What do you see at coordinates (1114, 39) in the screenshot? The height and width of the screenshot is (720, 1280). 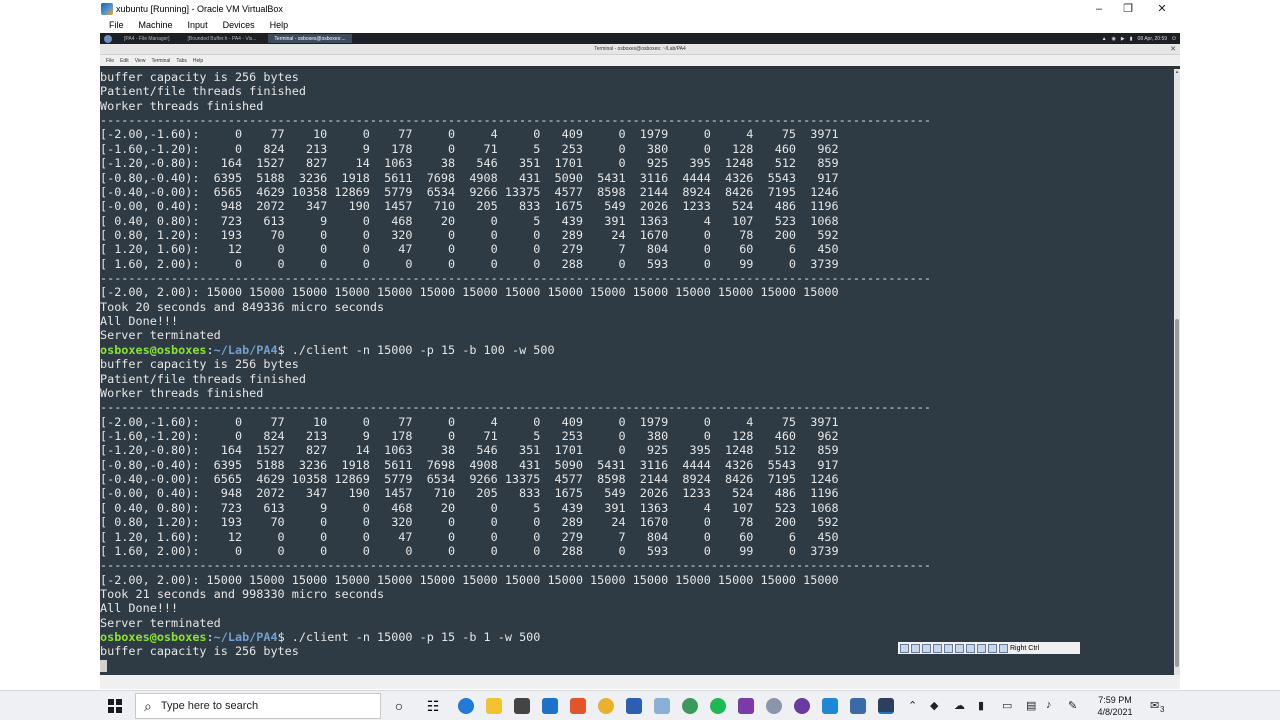 I see `network-icon: ◉` at bounding box center [1114, 39].